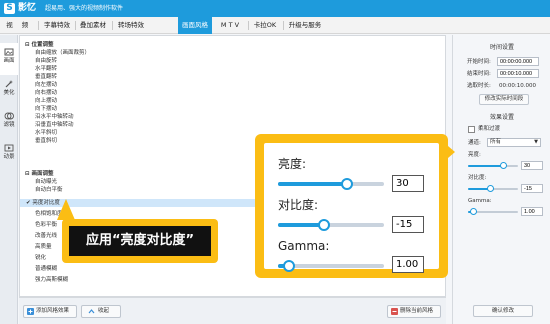  Describe the element at coordinates (232, 310) in the screenshot. I see `list-bottom-bar: 添加风格效果 收起 删除当前风格` at that location.